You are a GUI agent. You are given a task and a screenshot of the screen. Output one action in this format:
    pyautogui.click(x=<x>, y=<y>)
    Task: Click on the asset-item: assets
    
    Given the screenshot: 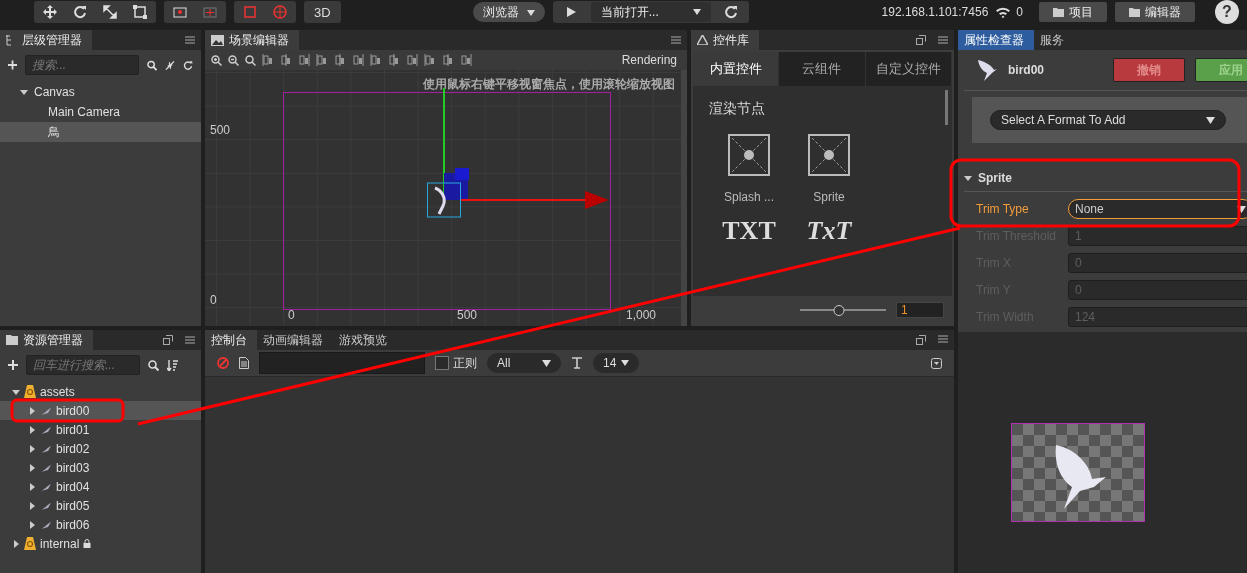 What is the action you would take?
    pyautogui.click(x=100, y=391)
    